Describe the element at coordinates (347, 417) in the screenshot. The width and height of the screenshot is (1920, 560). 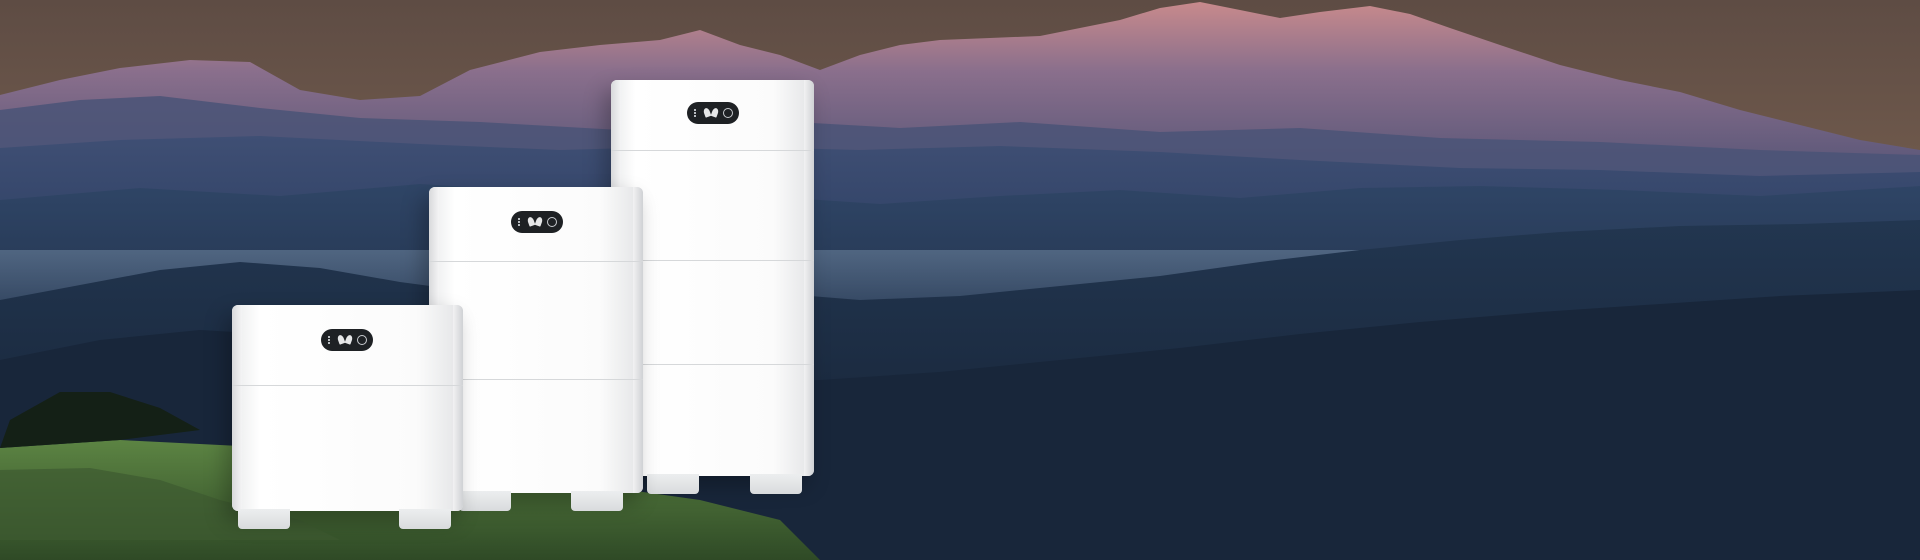
I see `battery-stack-small` at that location.